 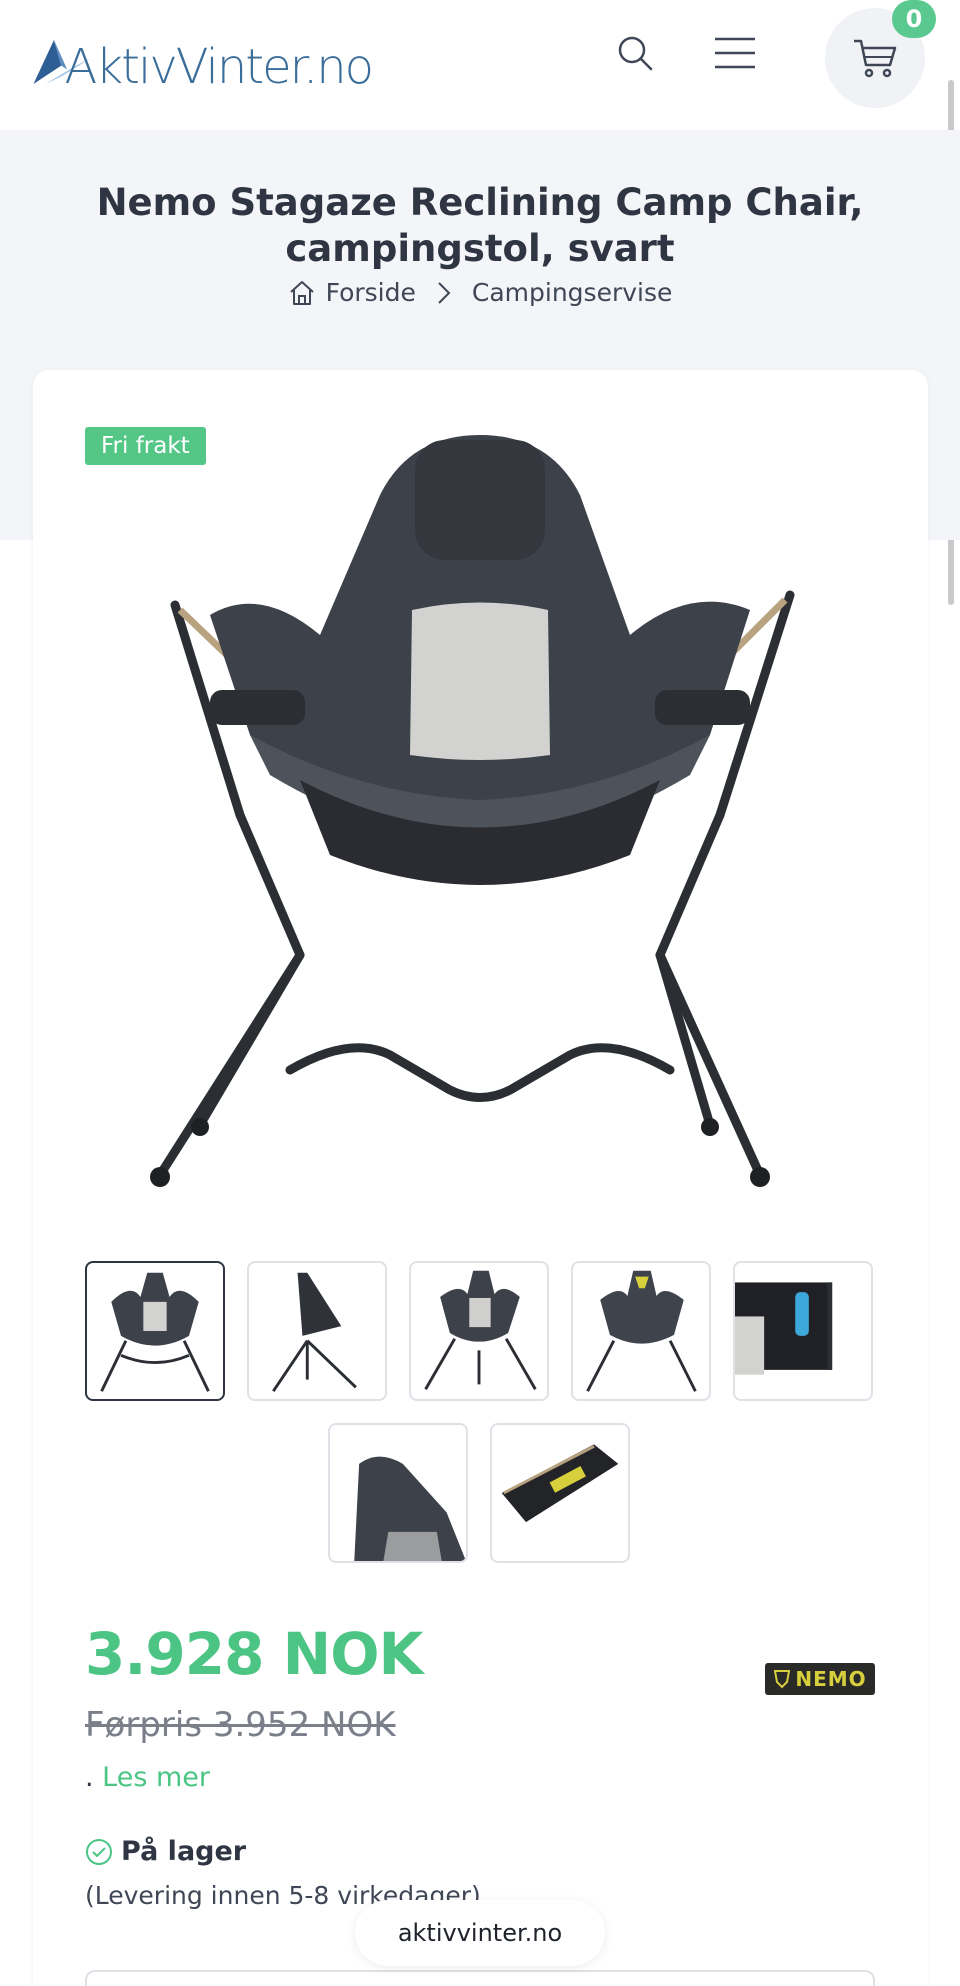 I want to click on stock-status: På lager, so click(x=165, y=1851).